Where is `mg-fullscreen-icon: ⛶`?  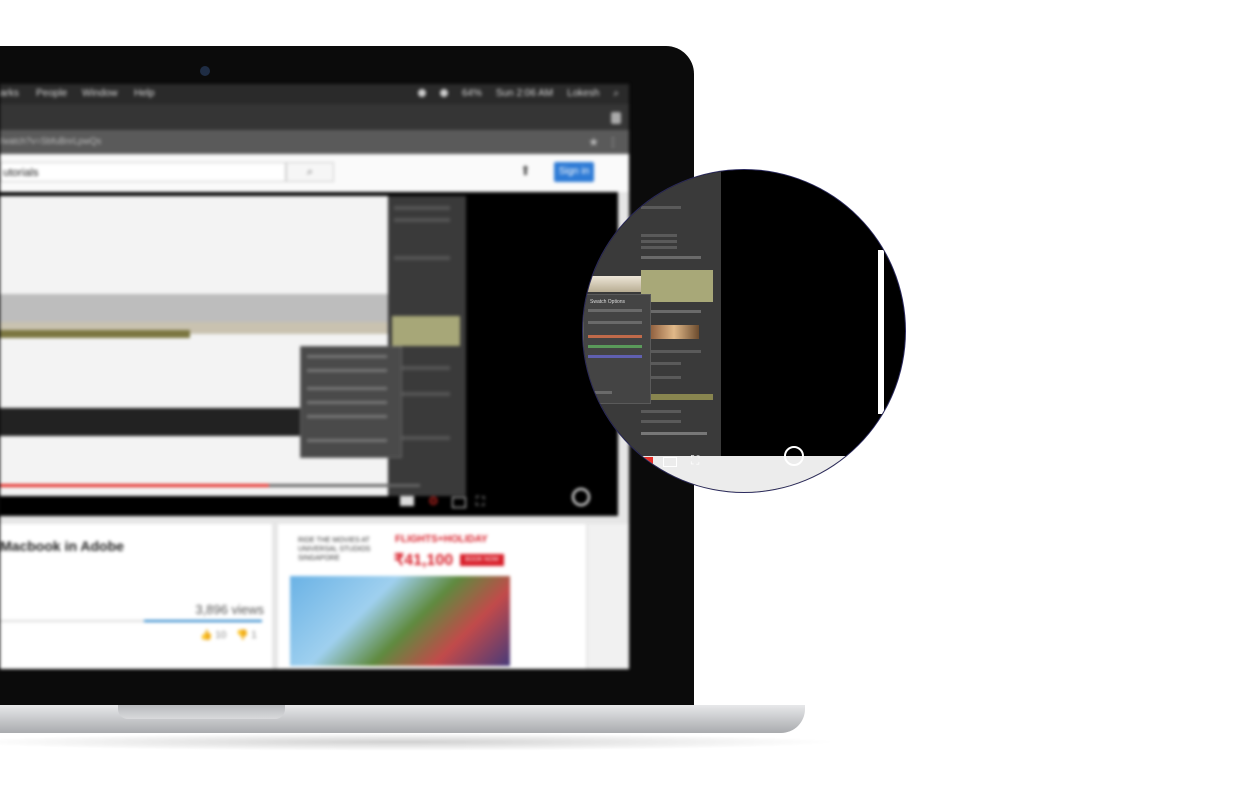
mg-fullscreen-icon: ⛶ is located at coordinates (695, 460).